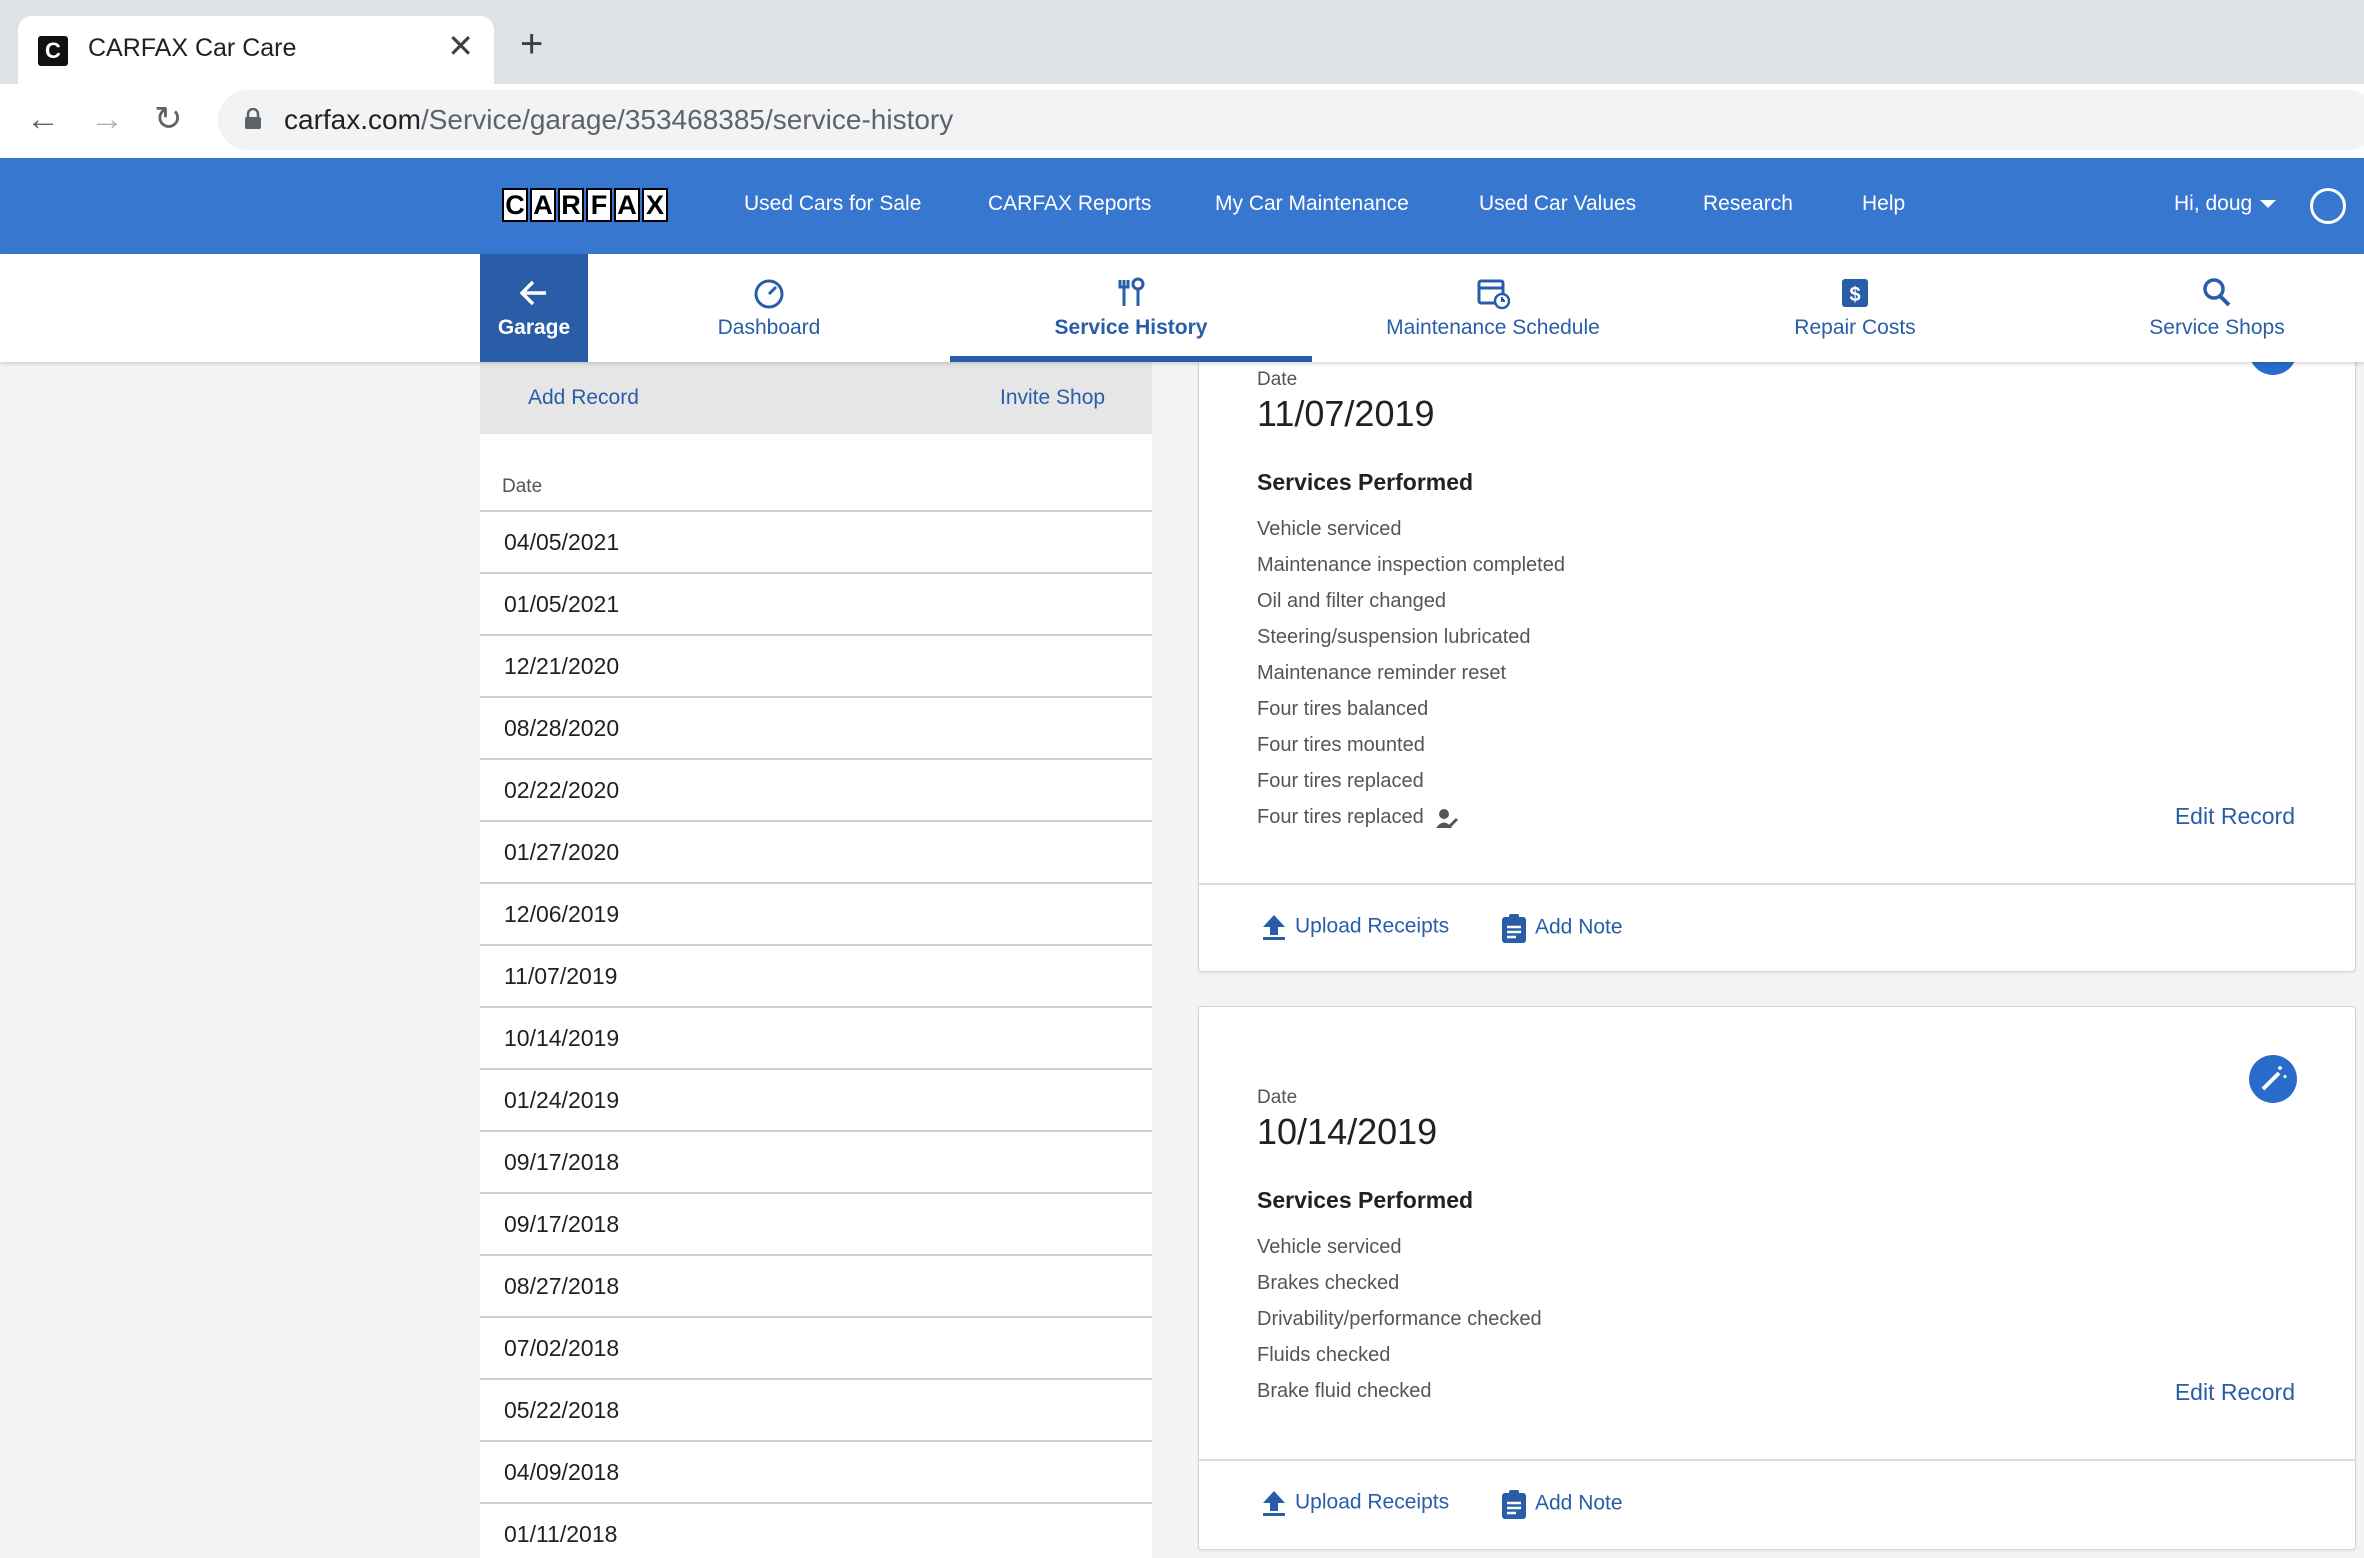 The width and height of the screenshot is (2364, 1558). What do you see at coordinates (1131, 291) in the screenshot?
I see `tools-icon` at bounding box center [1131, 291].